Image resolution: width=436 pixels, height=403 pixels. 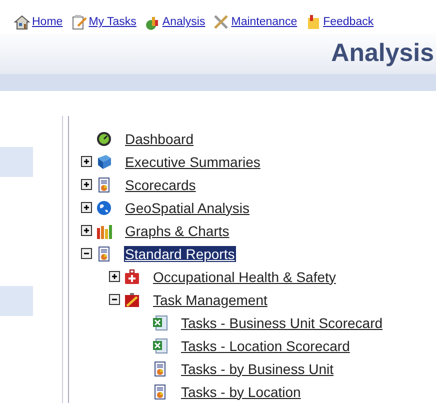 I want to click on pencil-folder-icon, so click(x=132, y=300).